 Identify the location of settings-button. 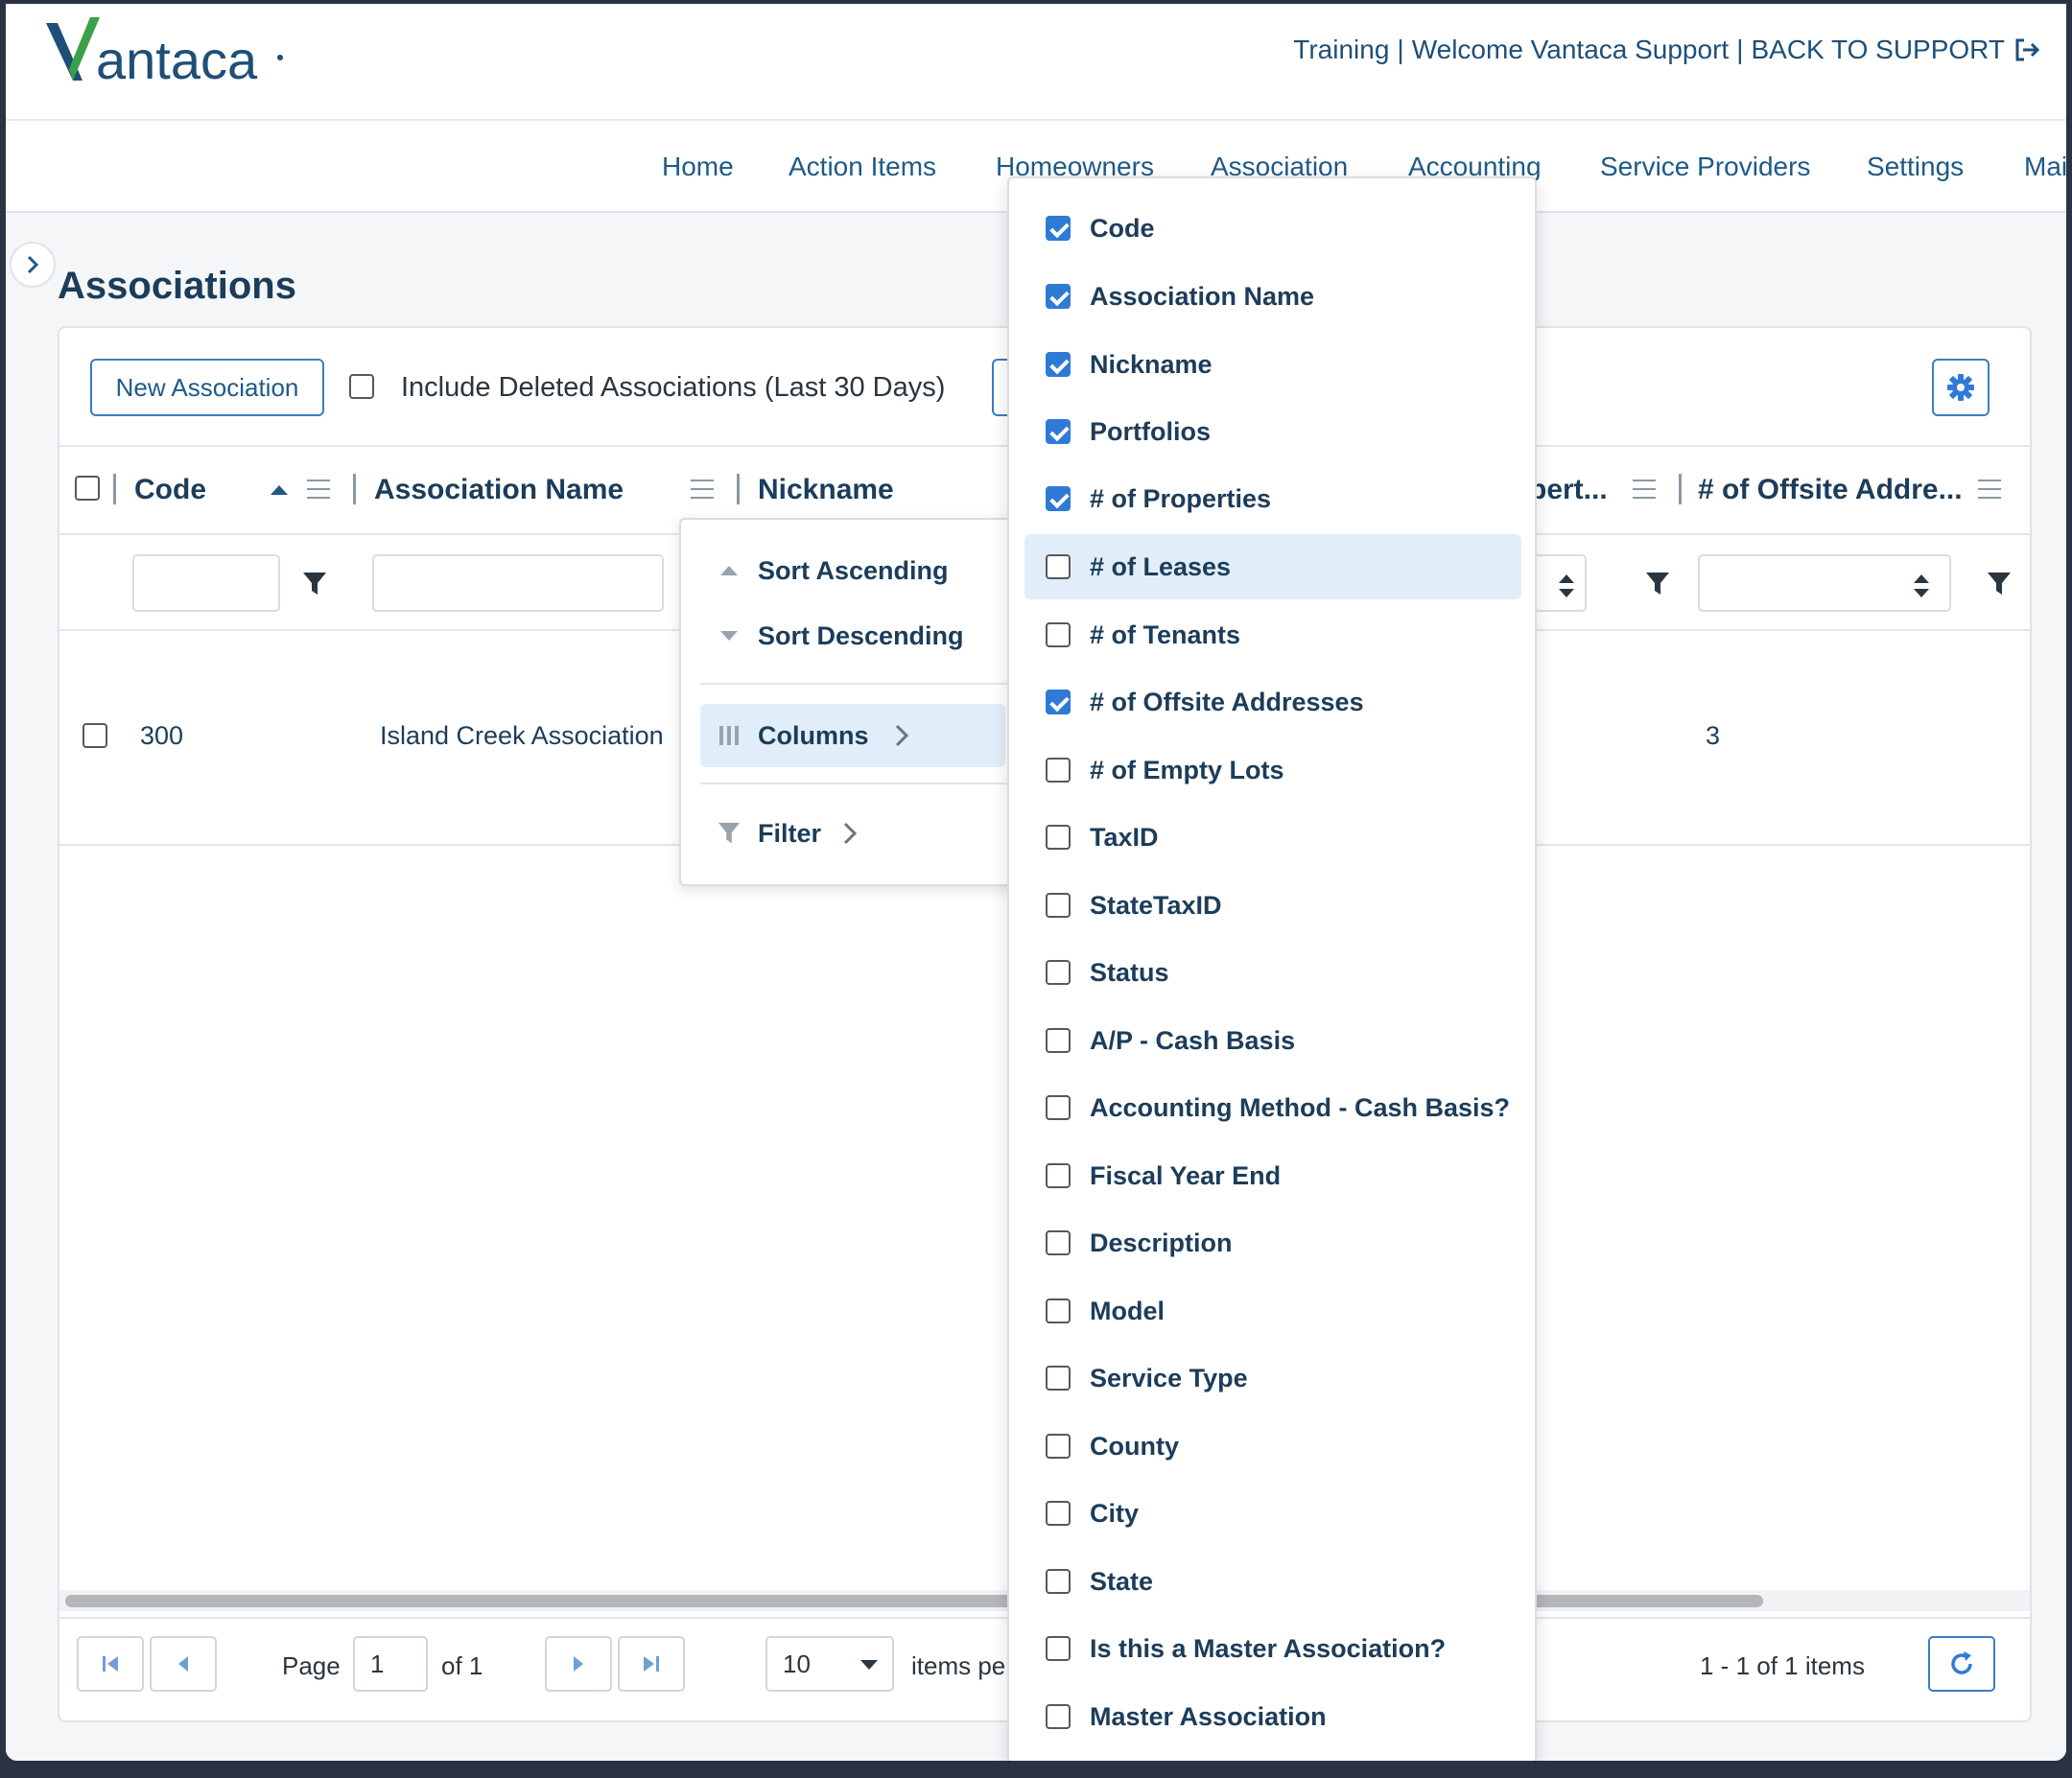
(1961, 387).